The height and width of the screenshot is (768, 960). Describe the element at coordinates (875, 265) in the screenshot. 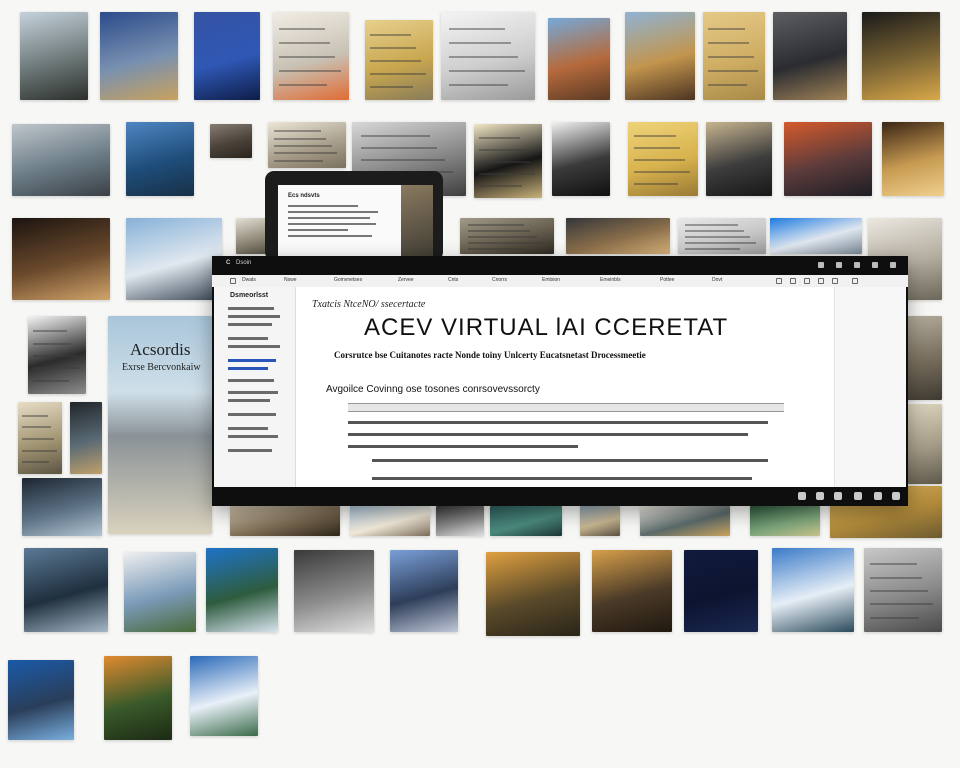

I see `camera-icon` at that location.